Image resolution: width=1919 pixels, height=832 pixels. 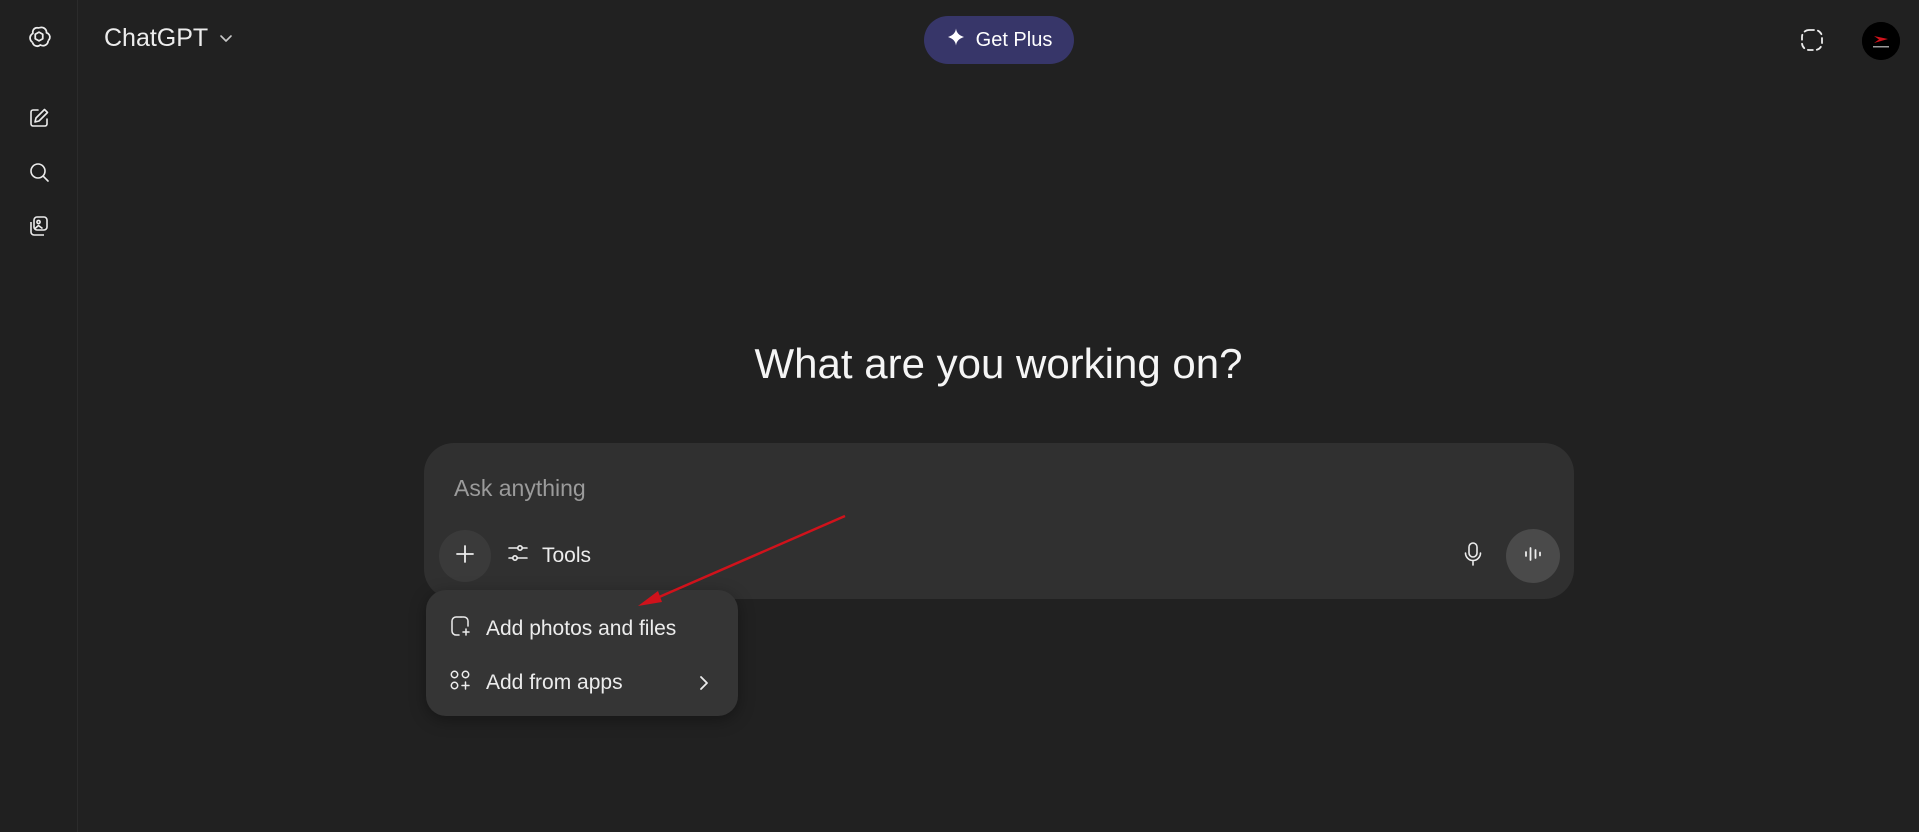 I want to click on annotation-arrow, so click(x=742, y=560).